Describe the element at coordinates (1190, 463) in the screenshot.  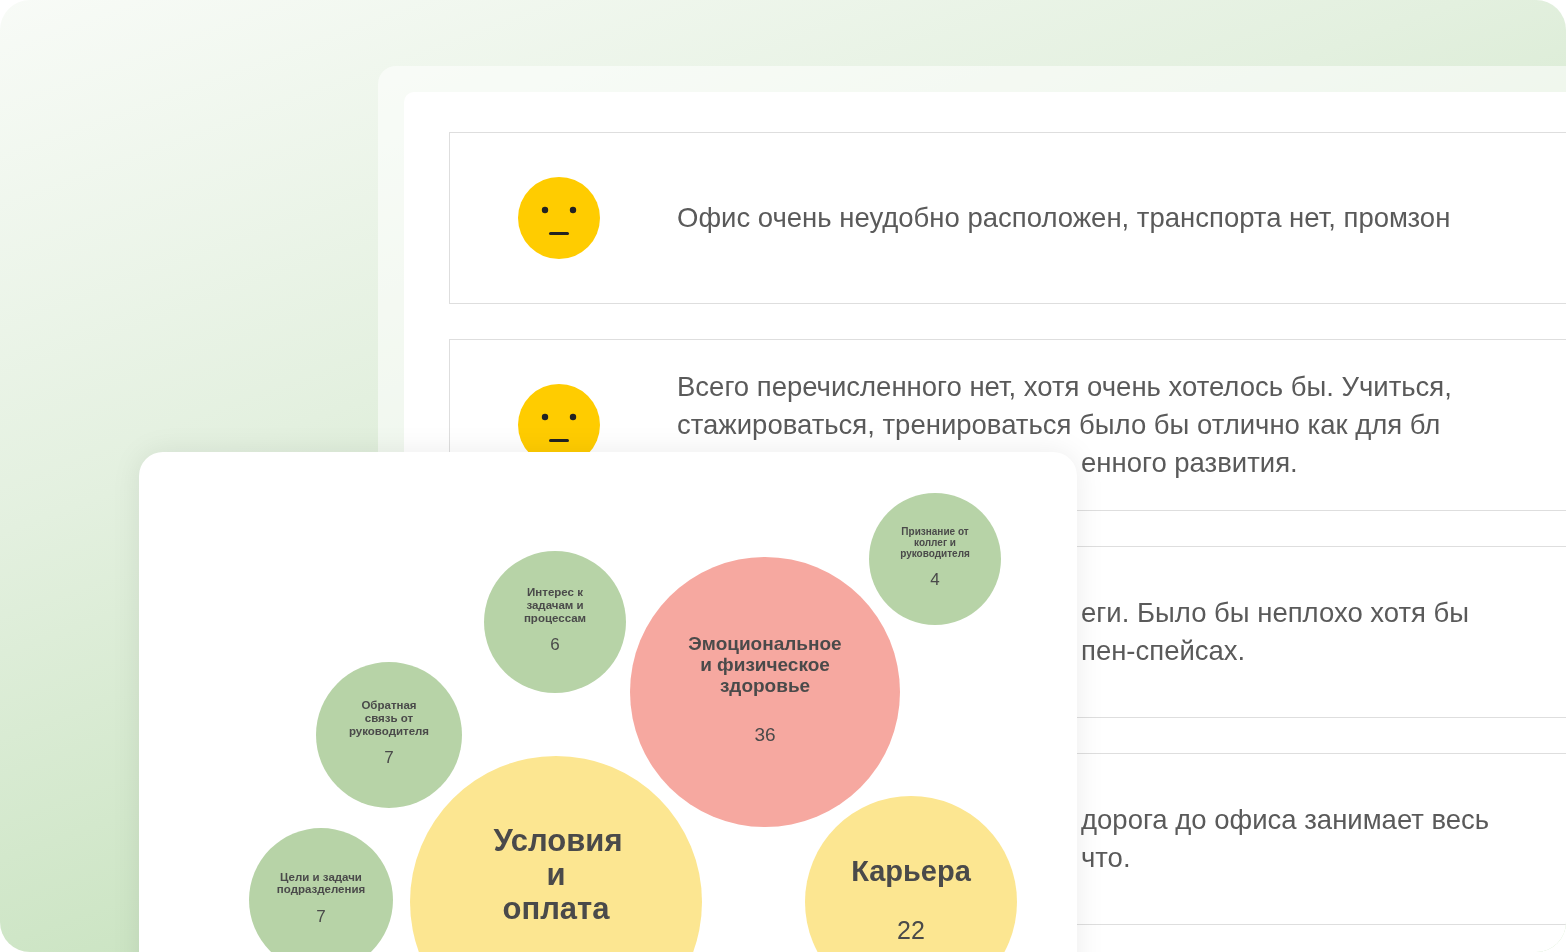
I see `comment-text: енного развития.` at that location.